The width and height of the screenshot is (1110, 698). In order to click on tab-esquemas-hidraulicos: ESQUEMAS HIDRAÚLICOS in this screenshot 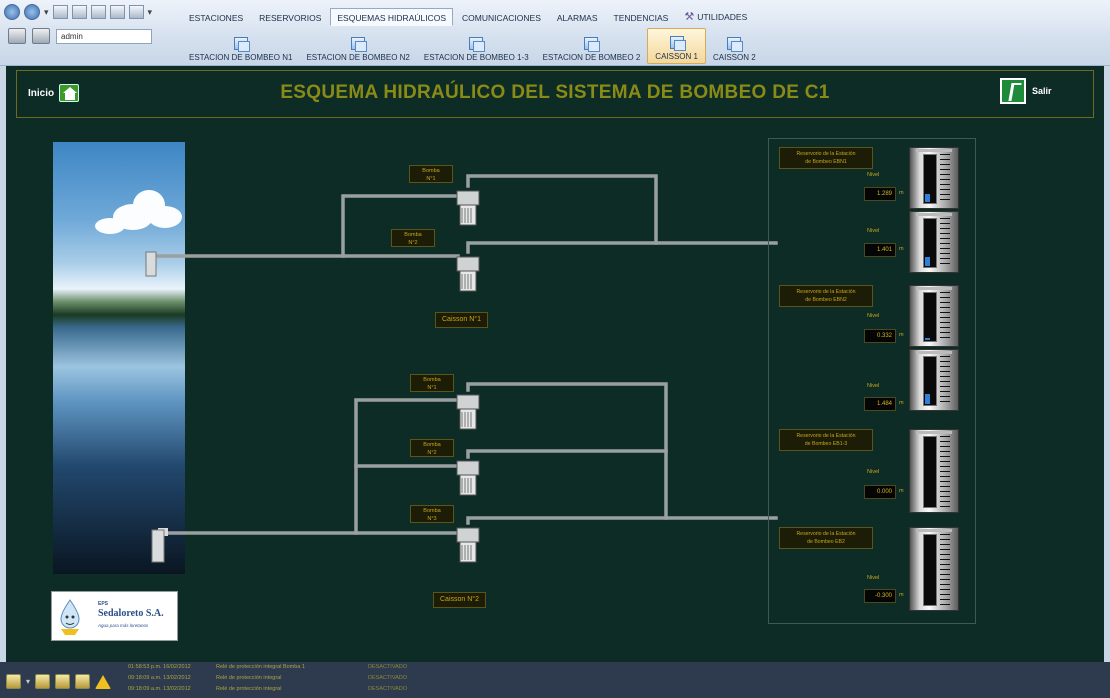, I will do `click(392, 17)`.